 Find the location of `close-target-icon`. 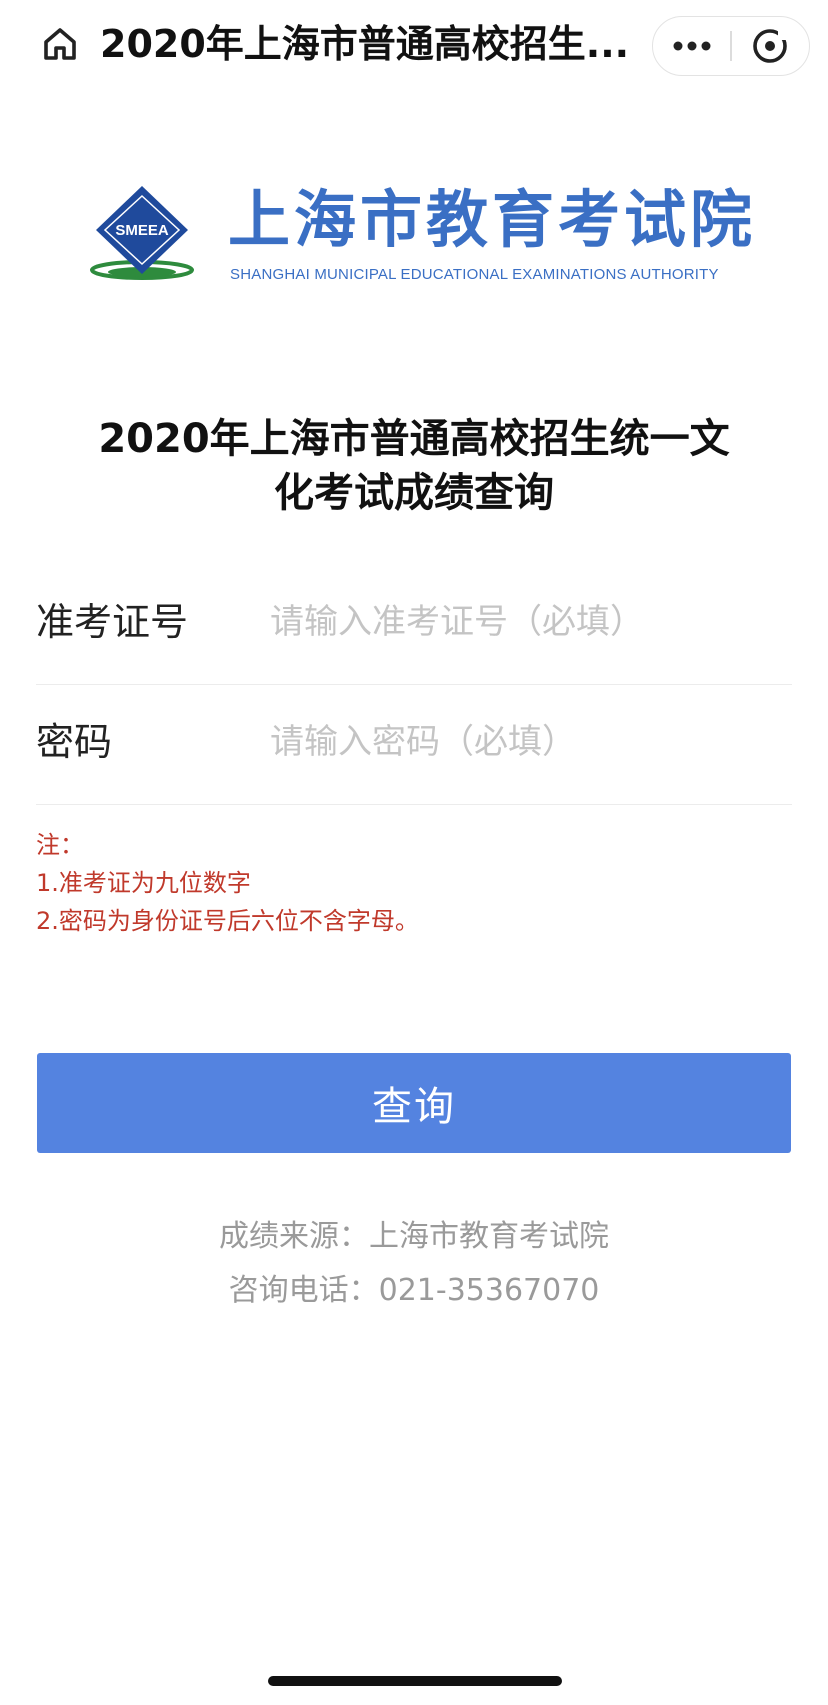

close-target-icon is located at coordinates (771, 45).